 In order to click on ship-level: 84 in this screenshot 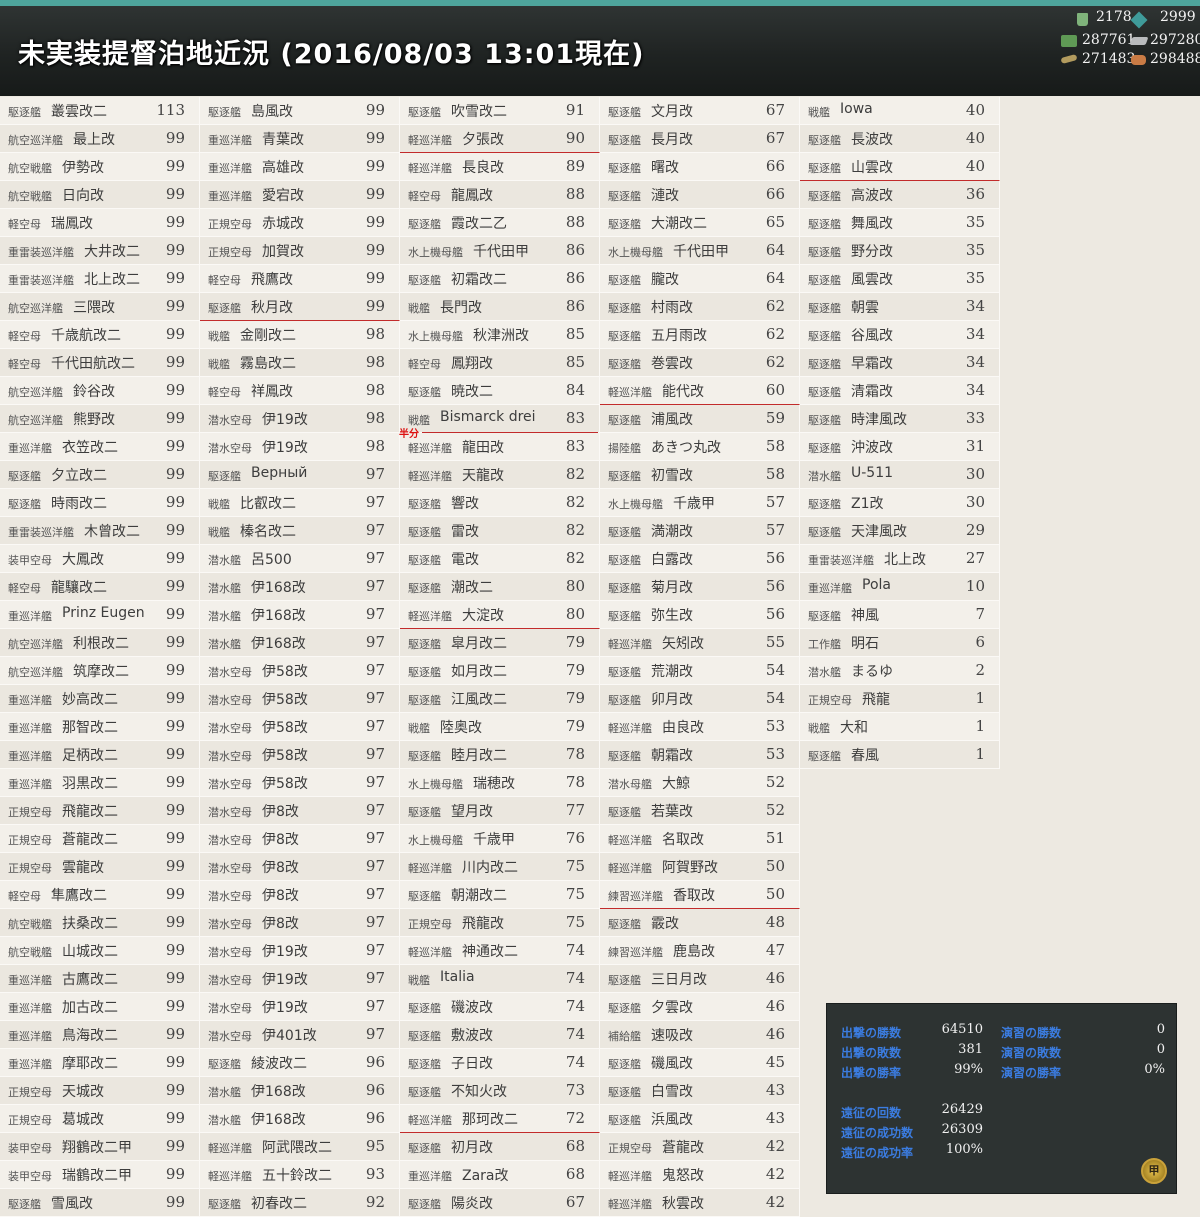, I will do `click(575, 390)`.